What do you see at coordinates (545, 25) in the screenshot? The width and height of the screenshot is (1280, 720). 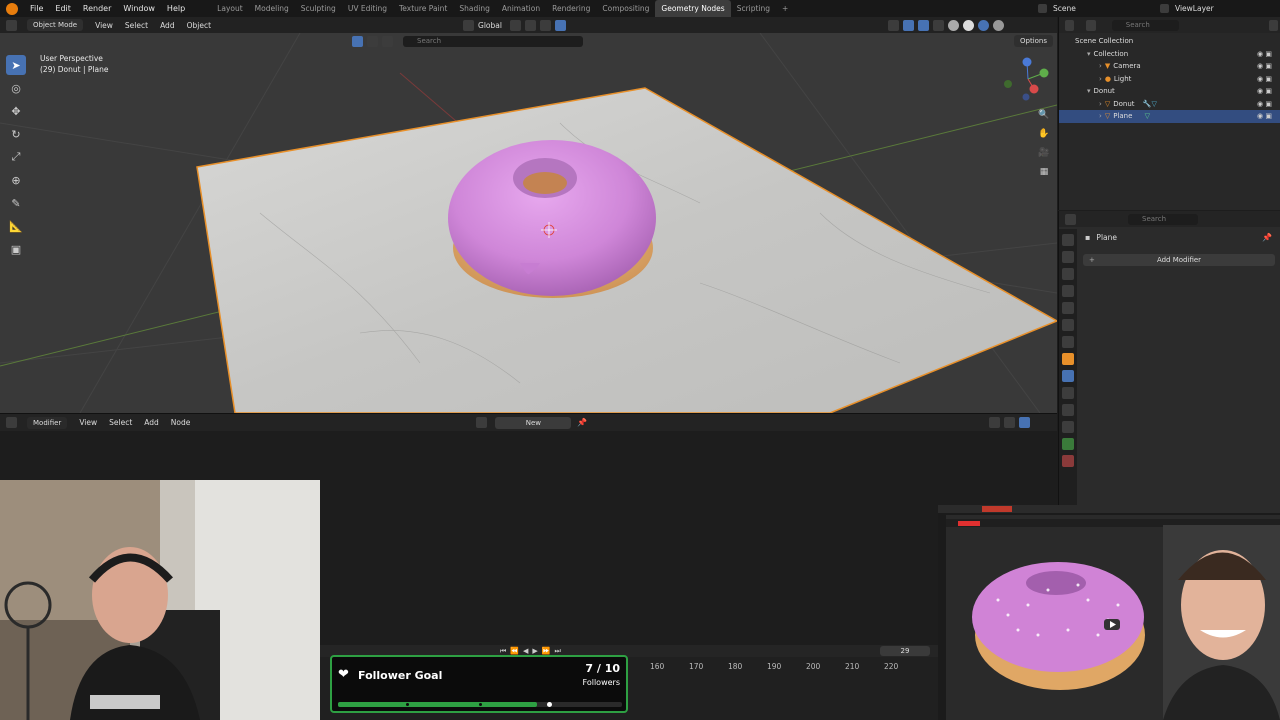 I see `snap-target-icon` at bounding box center [545, 25].